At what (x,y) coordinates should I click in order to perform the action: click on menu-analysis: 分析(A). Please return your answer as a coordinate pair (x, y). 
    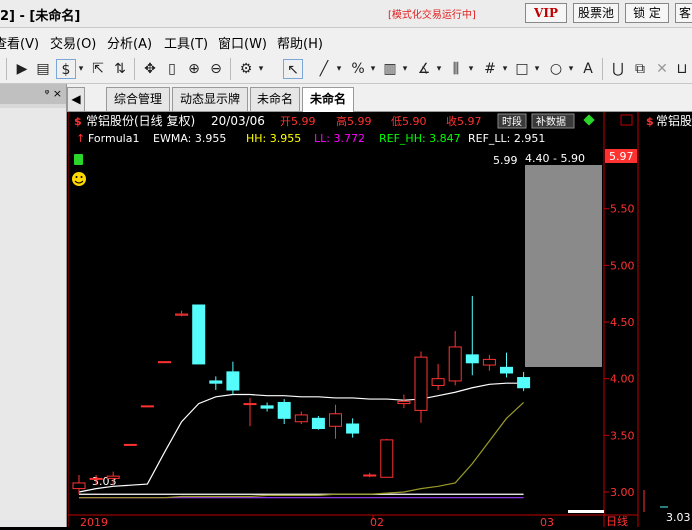
    Looking at the image, I should click on (129, 42).